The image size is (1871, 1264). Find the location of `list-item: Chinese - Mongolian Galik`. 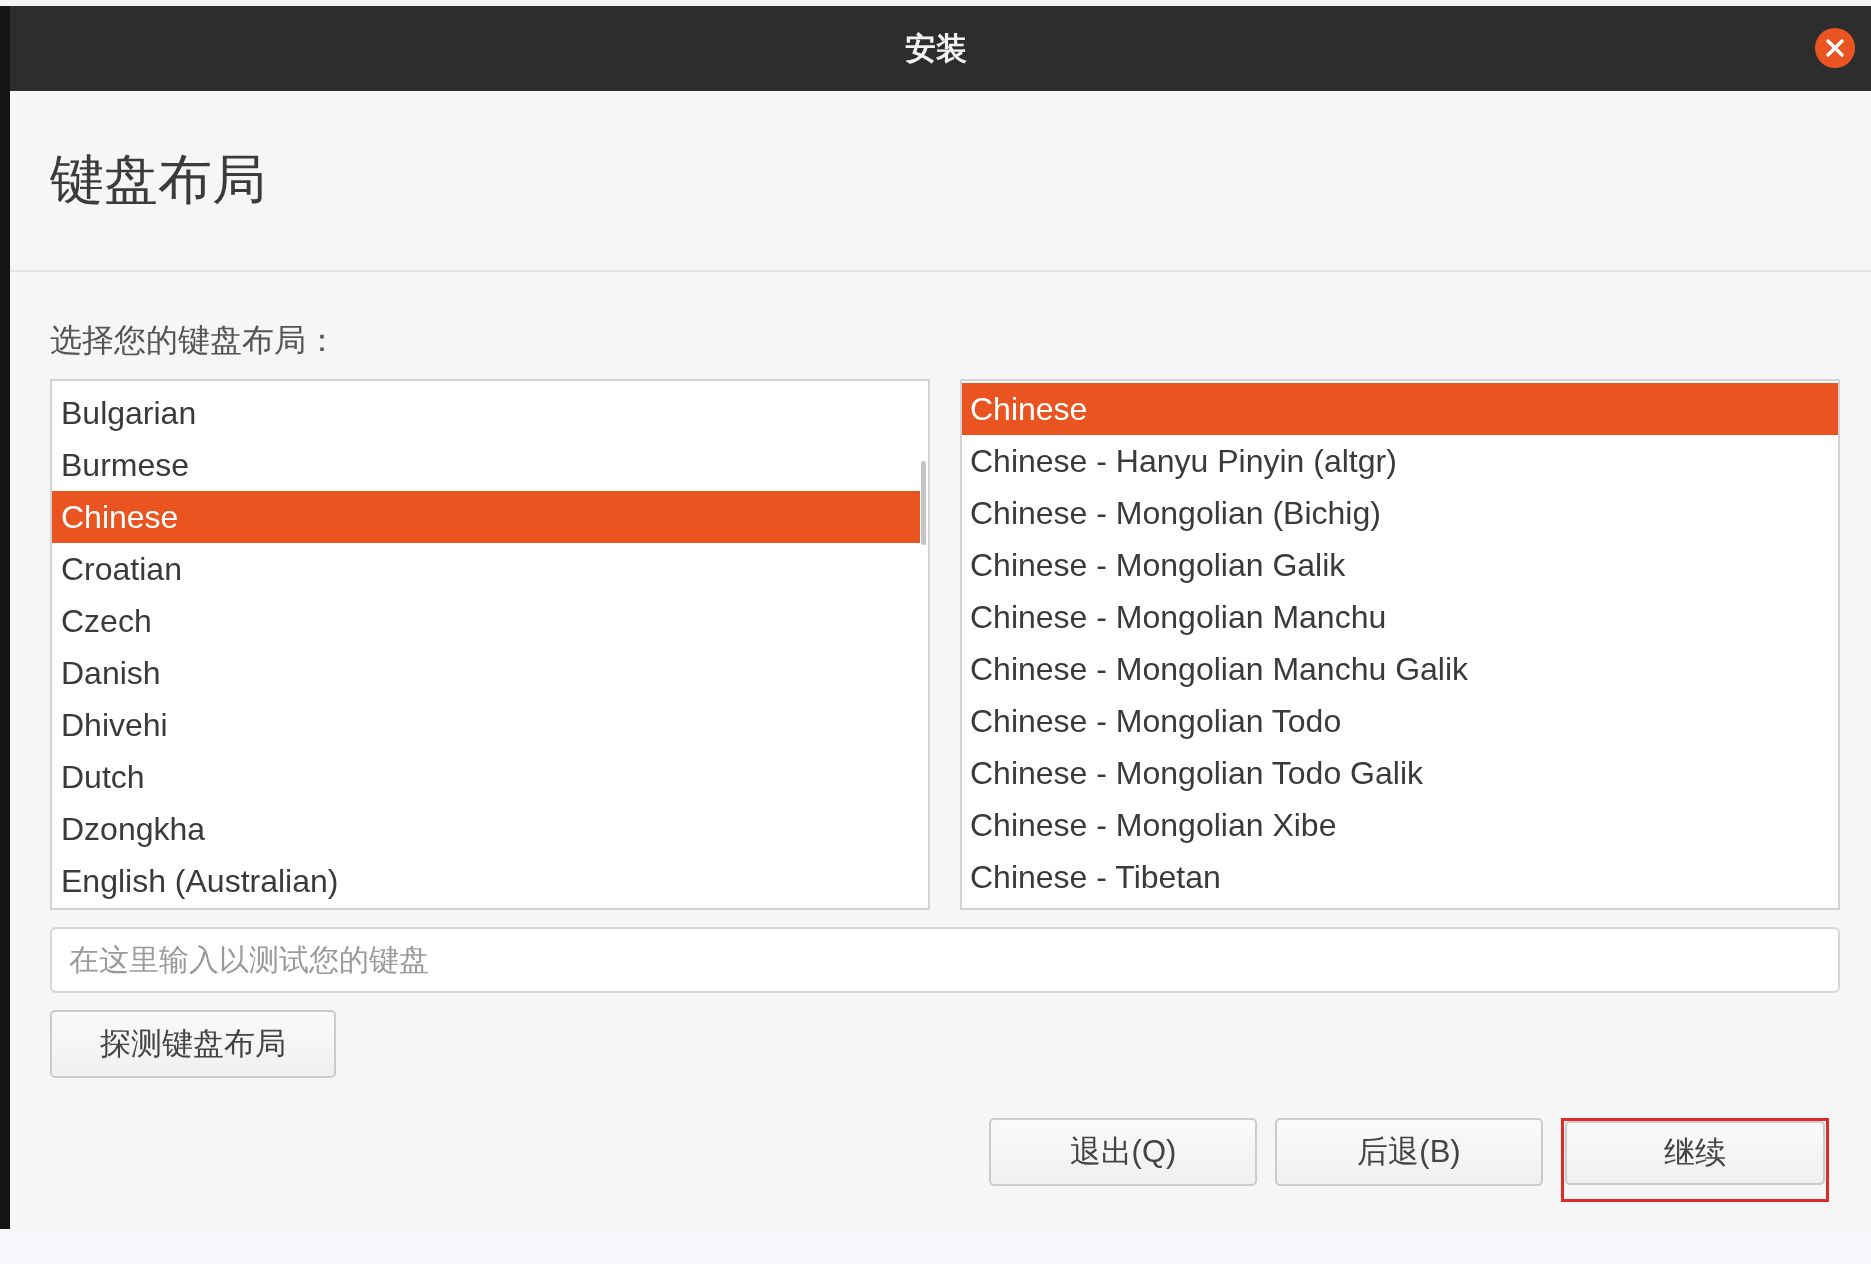

list-item: Chinese - Mongolian Galik is located at coordinates (1400, 565).